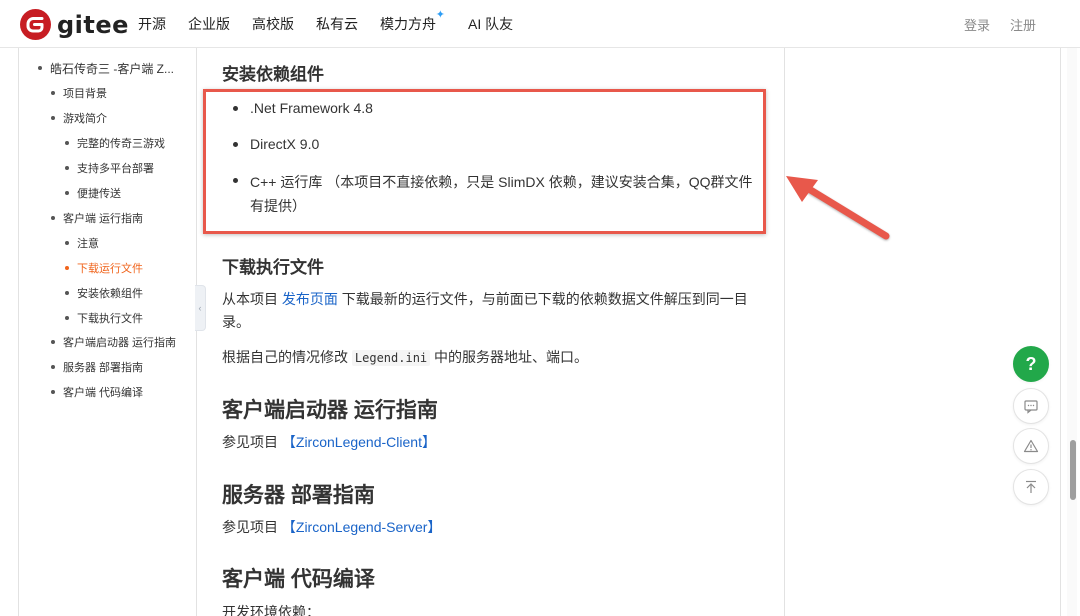 This screenshot has width=1080, height=616. I want to click on content-right-border, so click(784, 332).